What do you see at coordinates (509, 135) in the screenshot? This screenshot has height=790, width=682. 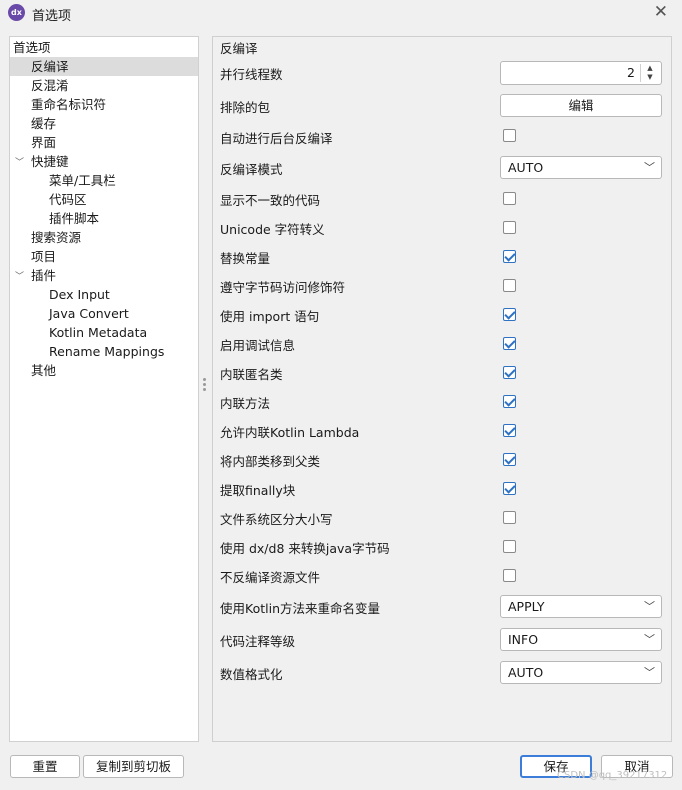 I see `auto-bg-checkbox` at bounding box center [509, 135].